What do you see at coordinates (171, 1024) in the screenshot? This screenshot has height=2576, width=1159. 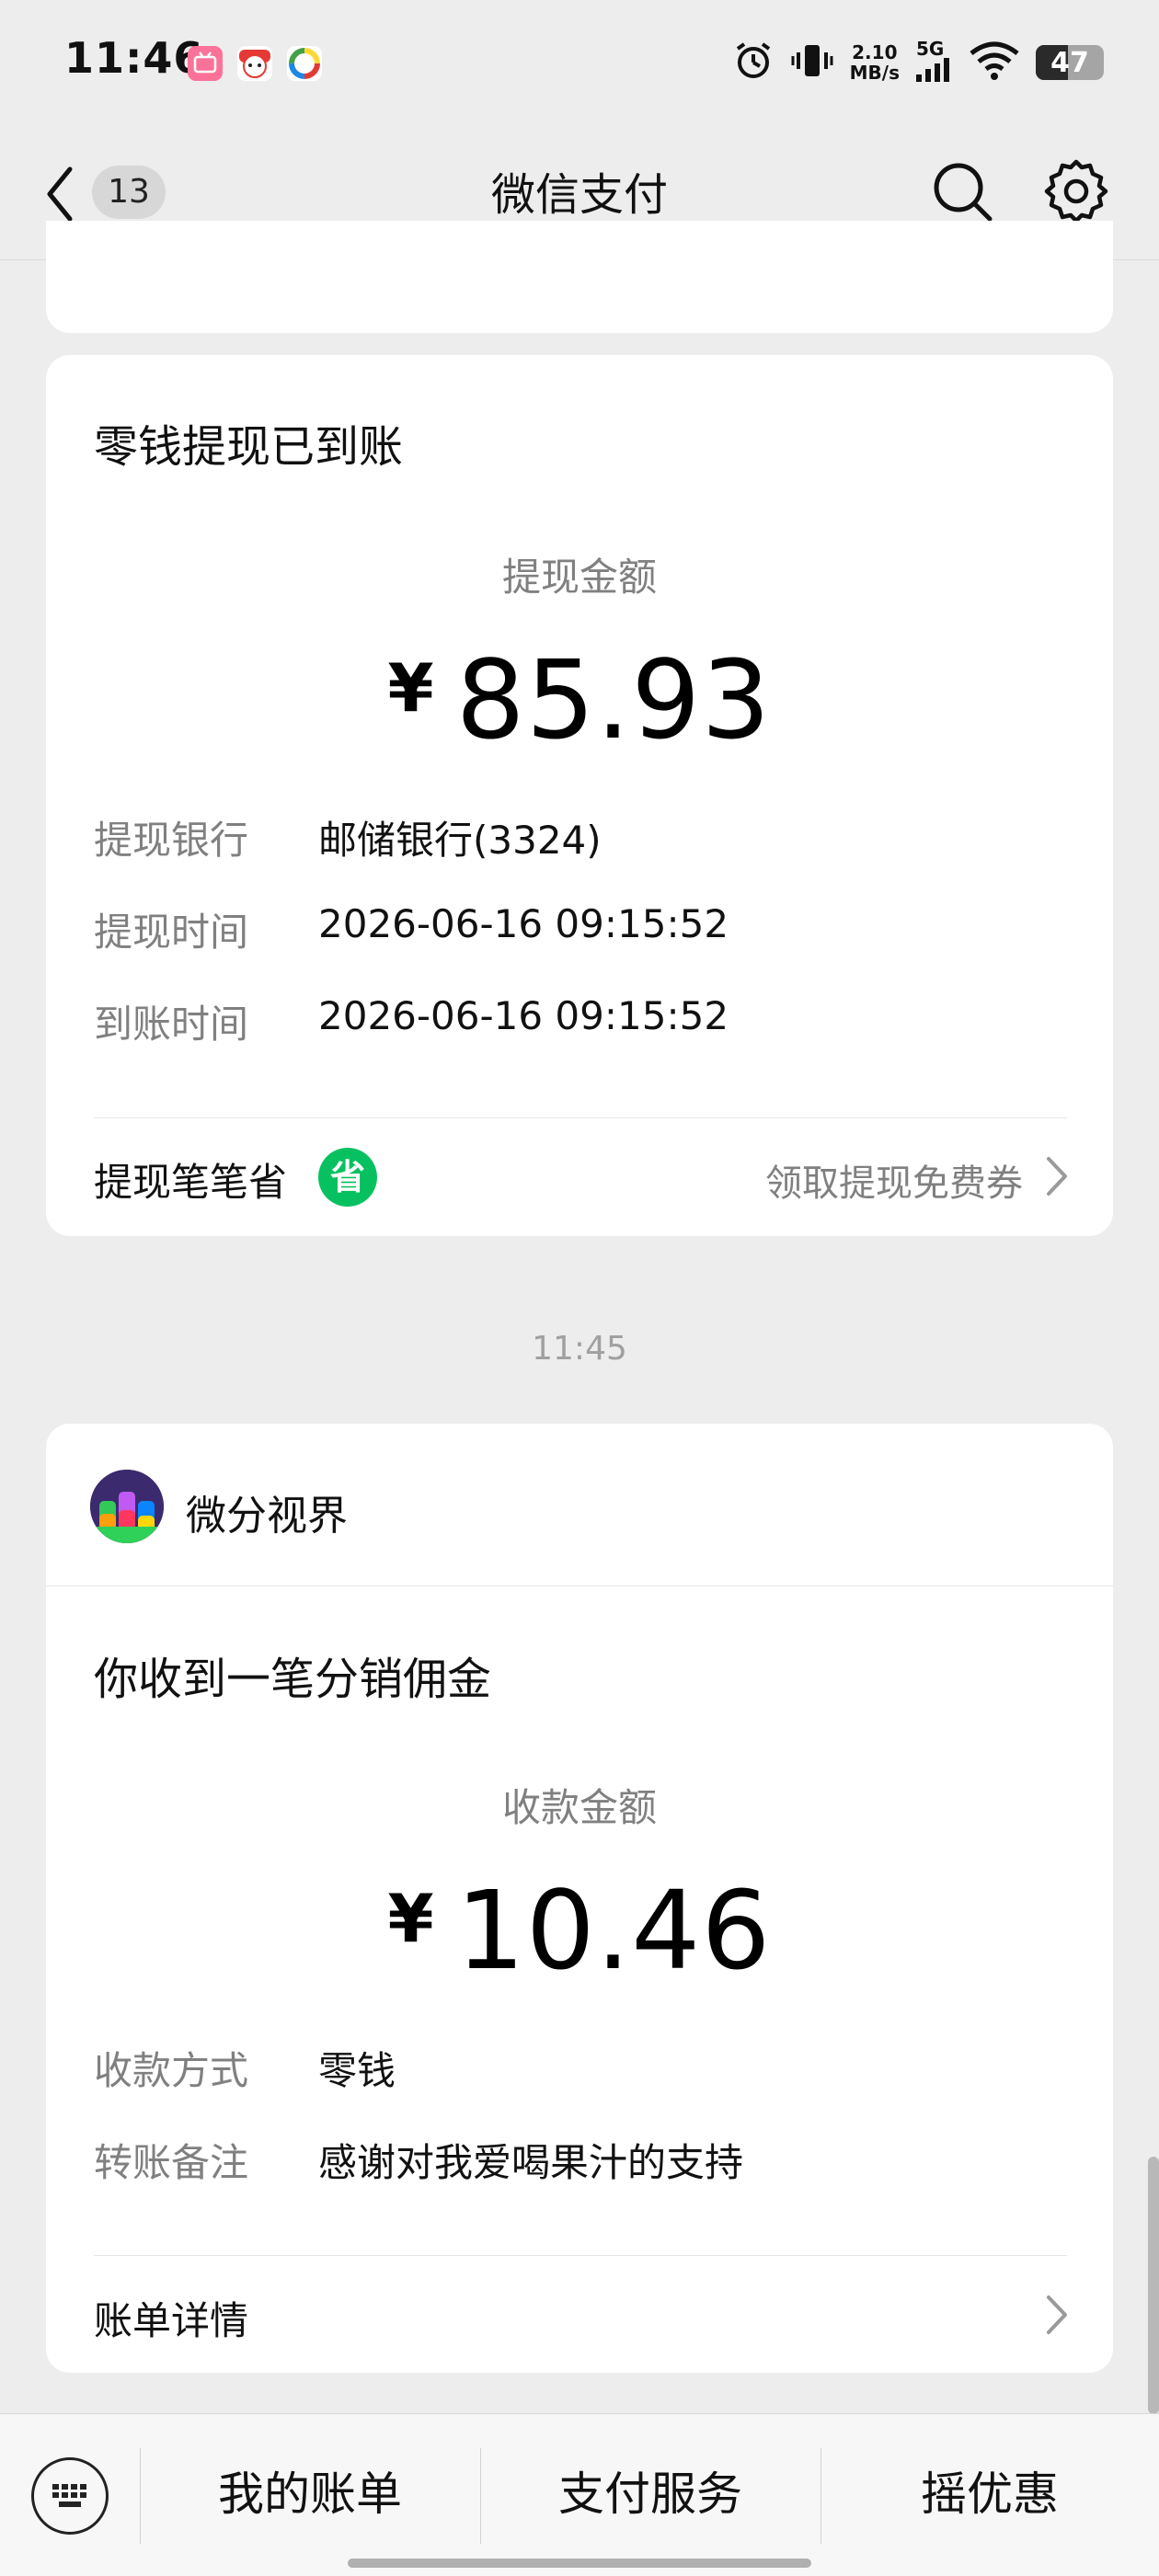 I see `arrival-time-label: 到账时间` at bounding box center [171, 1024].